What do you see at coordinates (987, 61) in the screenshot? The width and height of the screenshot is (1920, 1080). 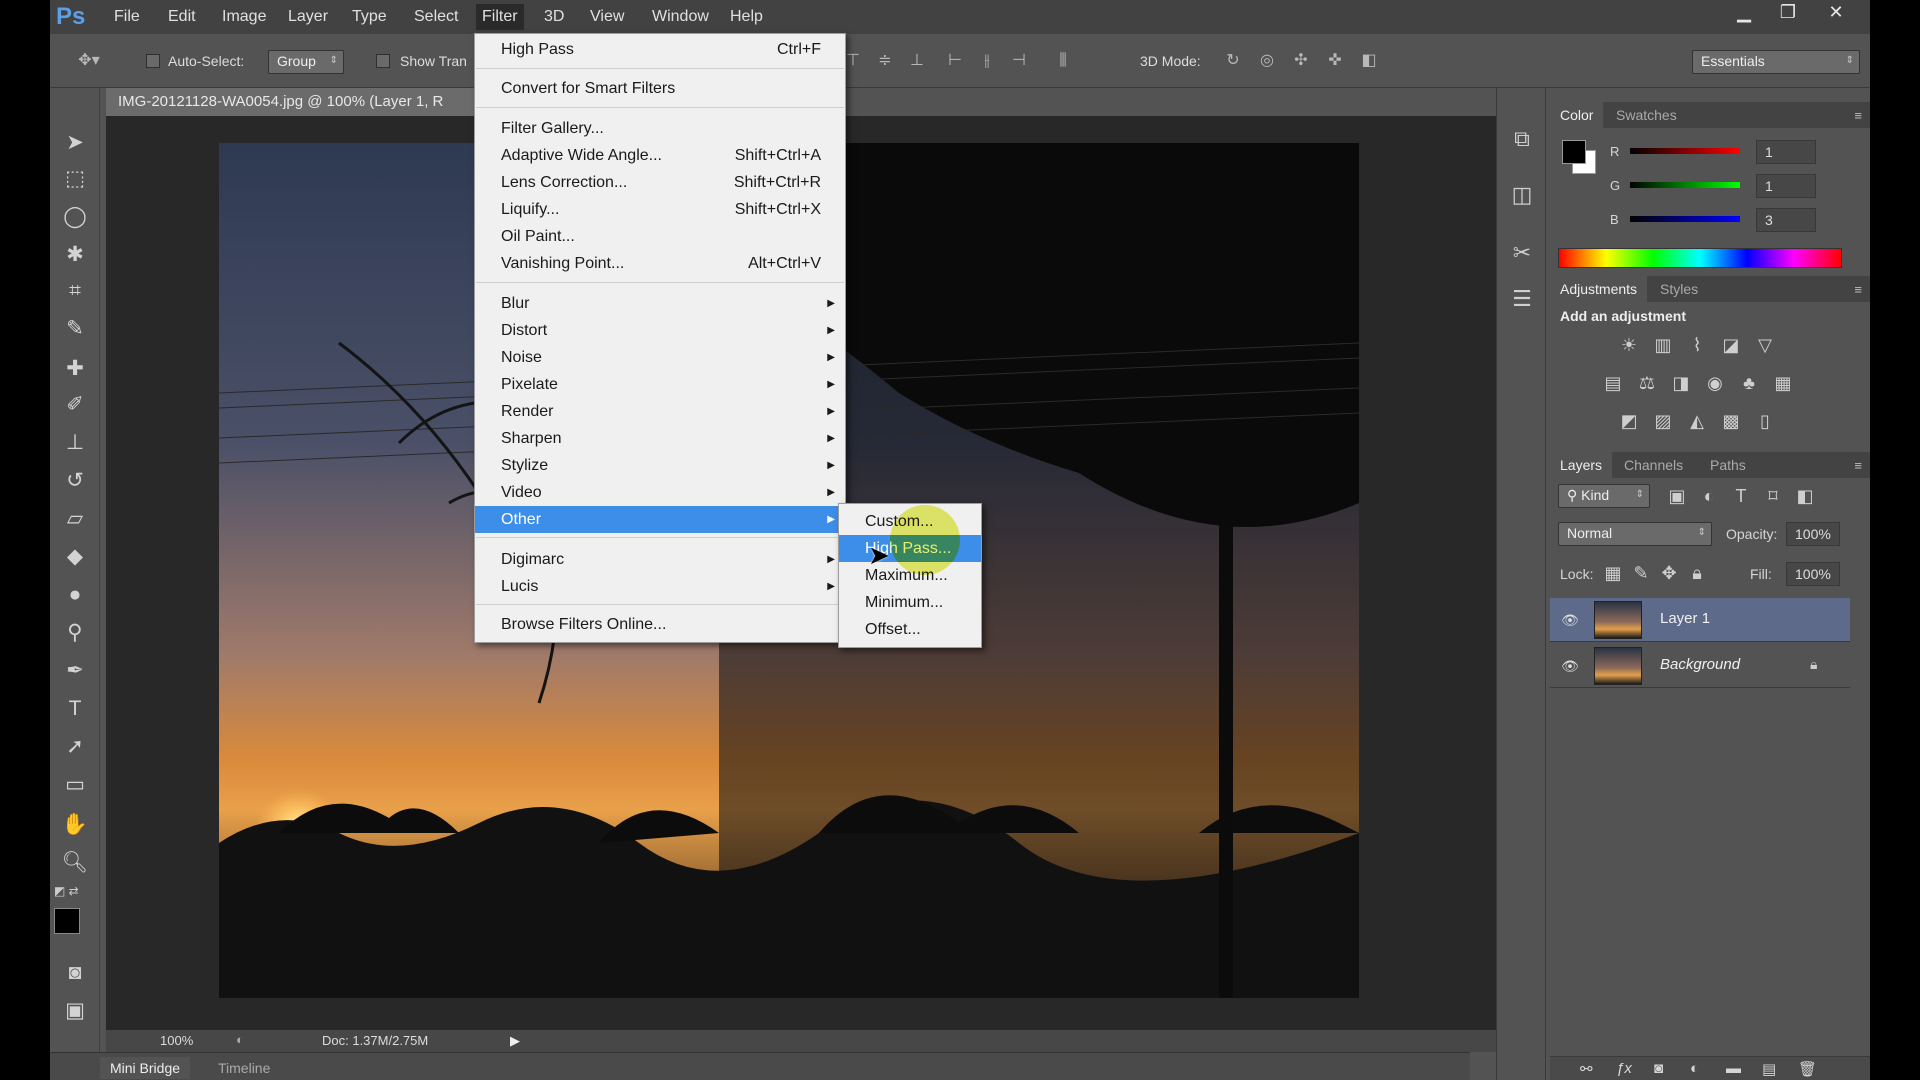 I see `align-hcenter-icon: ⫲` at bounding box center [987, 61].